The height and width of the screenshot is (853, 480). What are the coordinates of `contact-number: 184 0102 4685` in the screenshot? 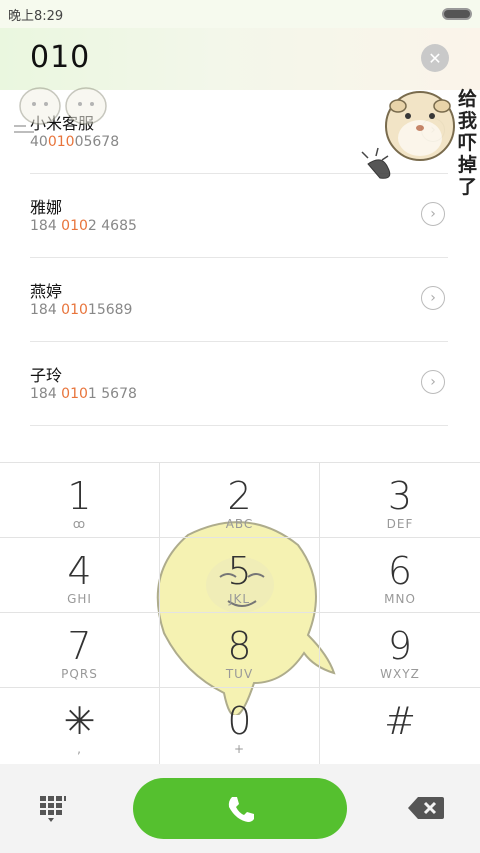 It's located at (83, 226).